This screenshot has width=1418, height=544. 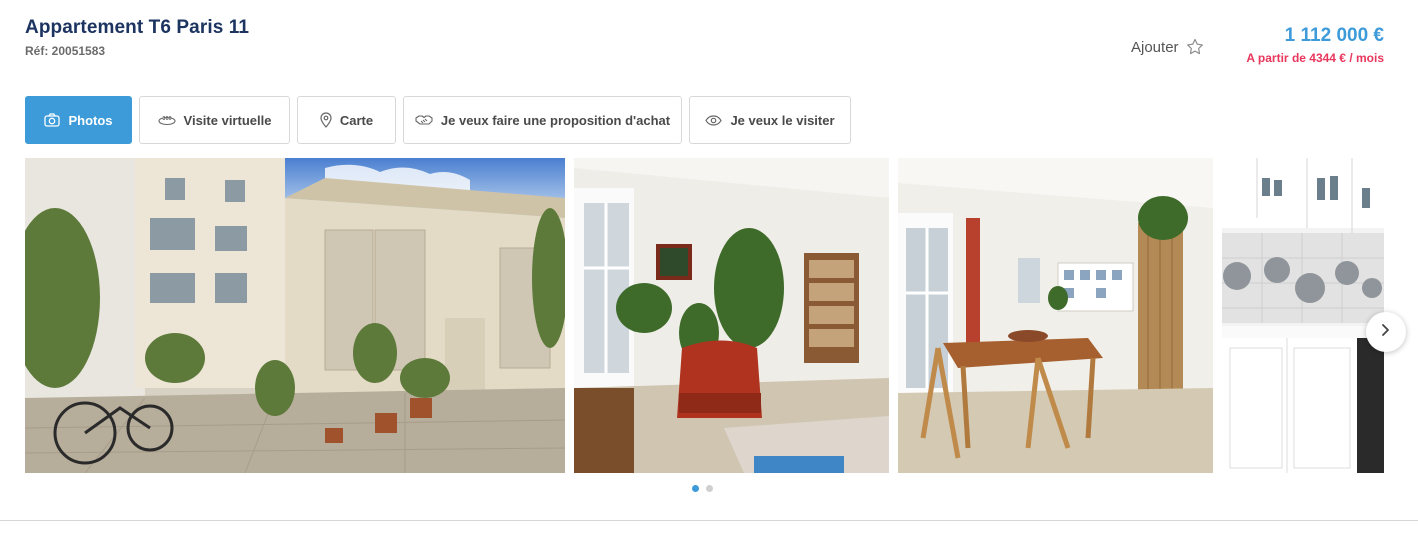 I want to click on tab-map: Carte, so click(x=346, y=120).